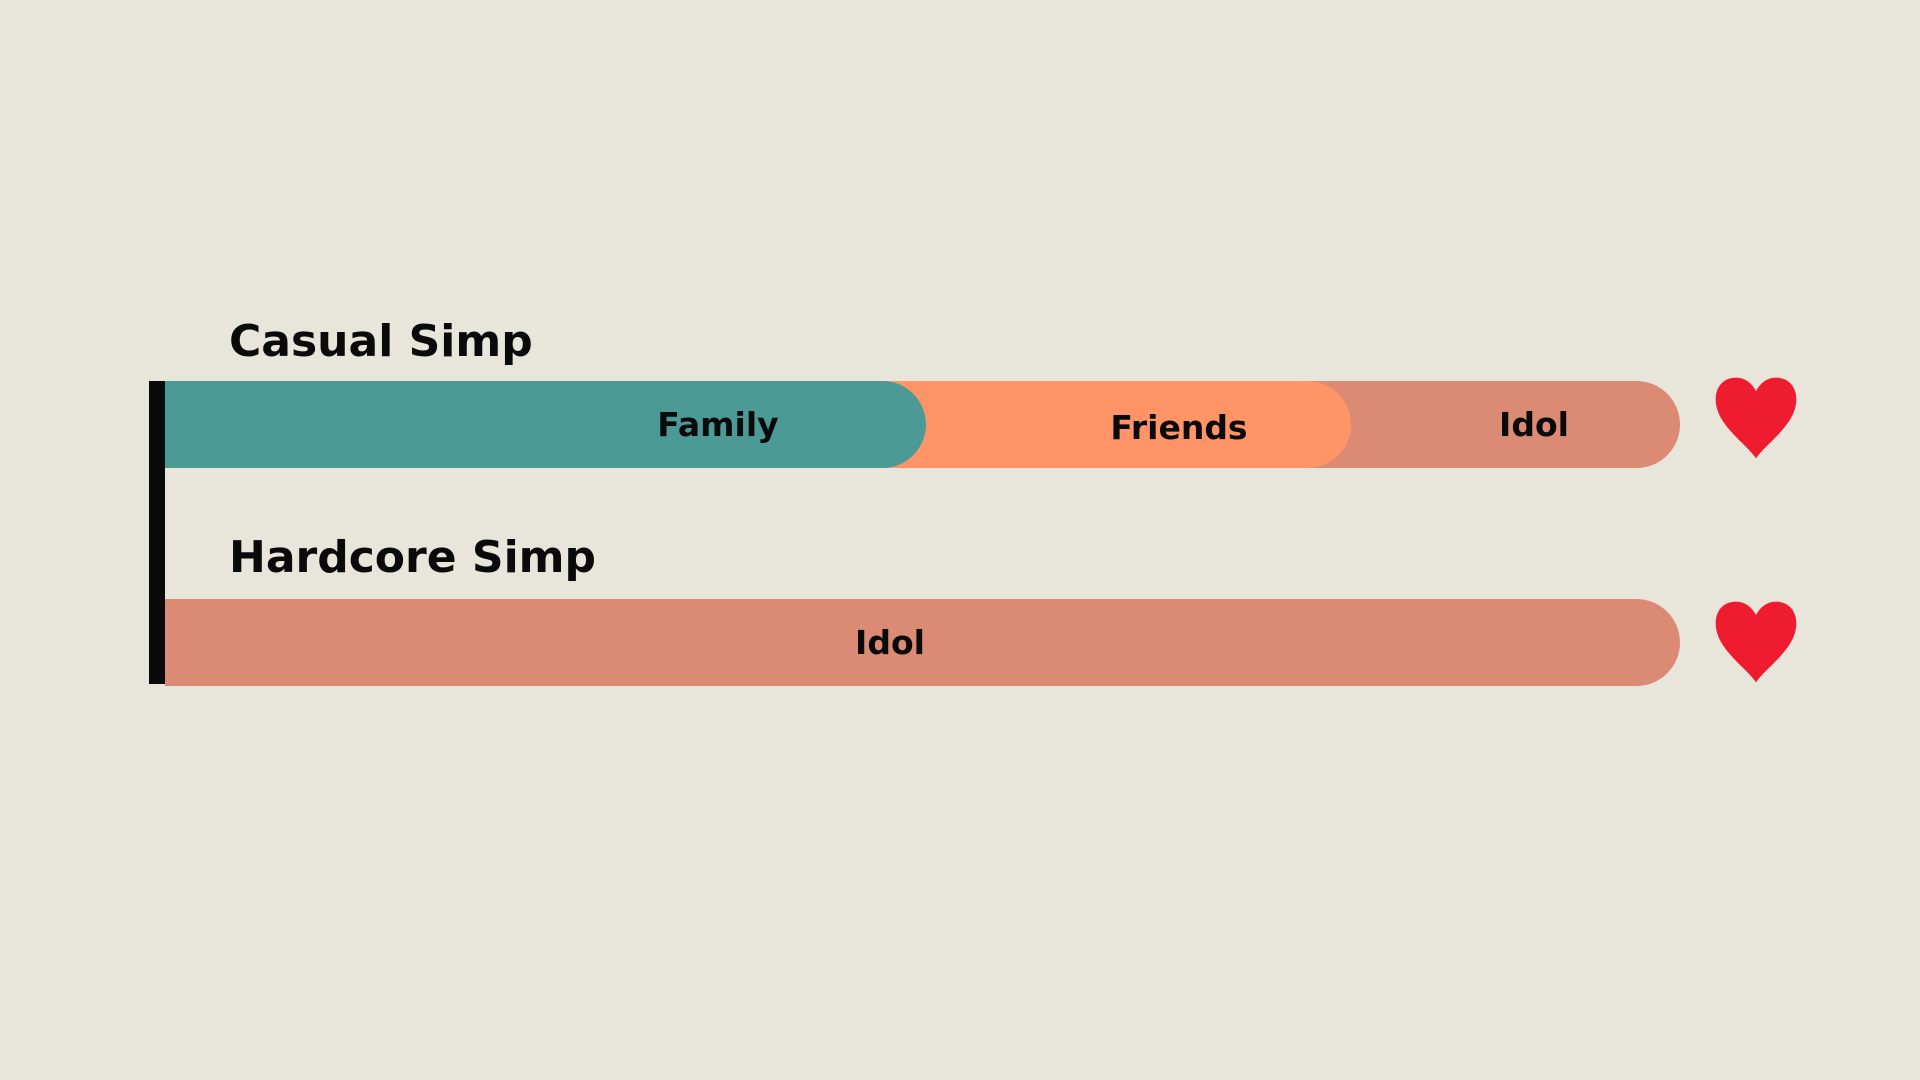 This screenshot has height=1080, width=1920. What do you see at coordinates (1179, 427) in the screenshot?
I see `segment-label-friends: Friends` at bounding box center [1179, 427].